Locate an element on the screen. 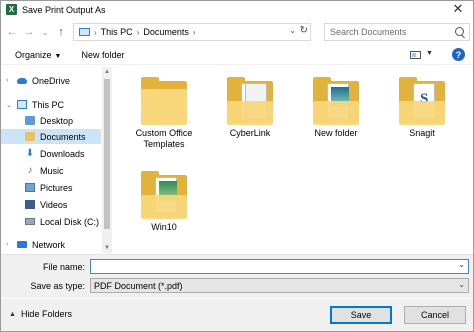  scrollbar-thumb is located at coordinates (107, 154).